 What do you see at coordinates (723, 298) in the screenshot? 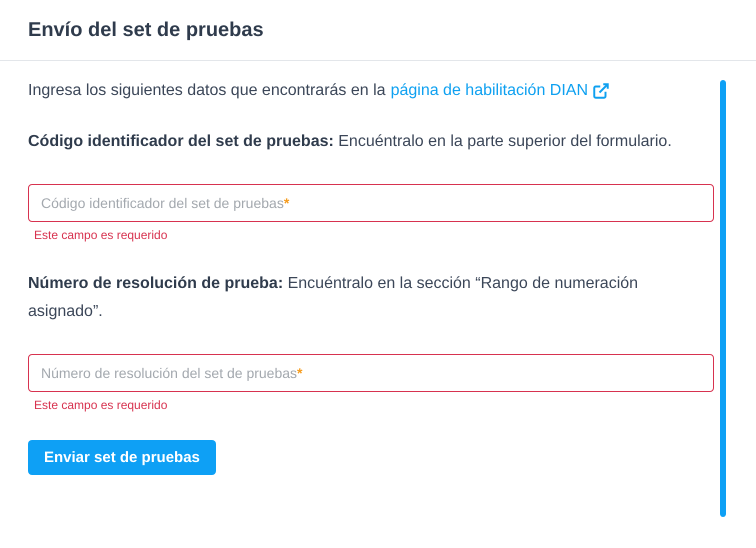
I see `scrollbar-thumb` at bounding box center [723, 298].